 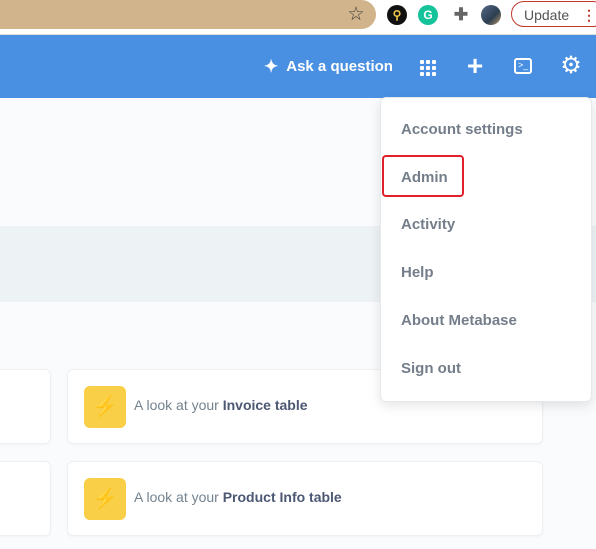 I want to click on menu-item-about-metabase: About Metabase, so click(x=459, y=320).